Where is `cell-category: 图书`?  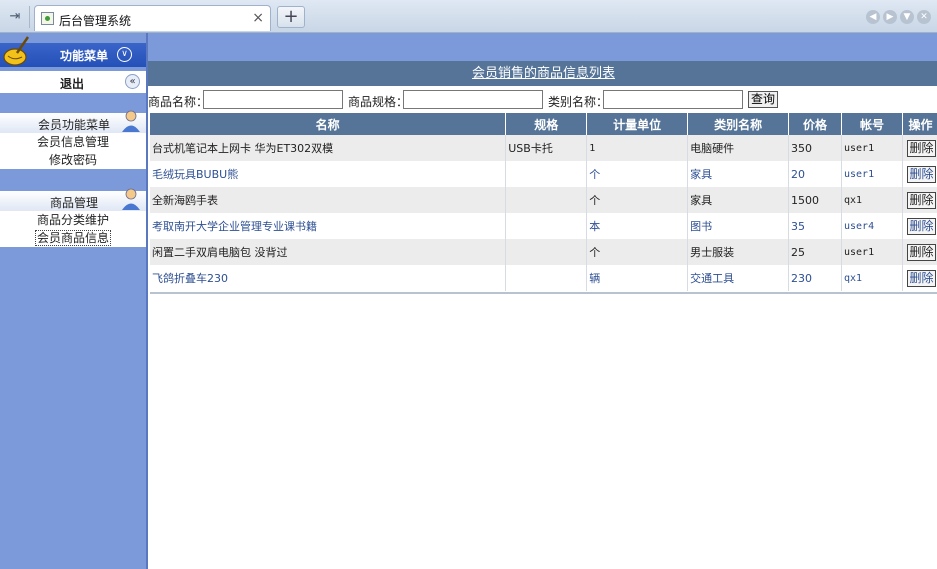 cell-category: 图书 is located at coordinates (738, 226).